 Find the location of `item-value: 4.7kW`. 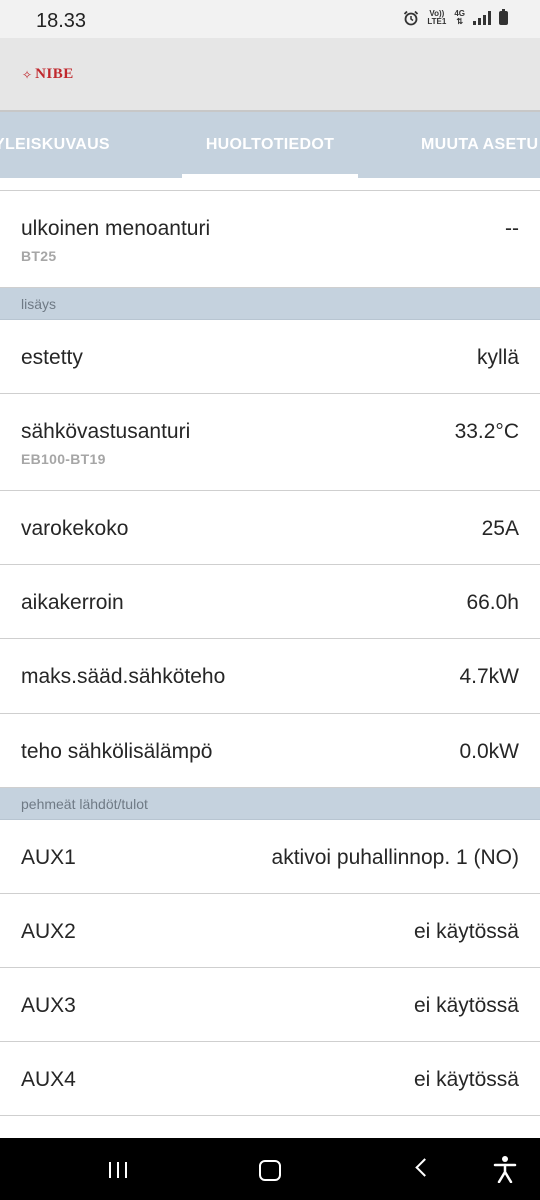

item-value: 4.7kW is located at coordinates (489, 676).